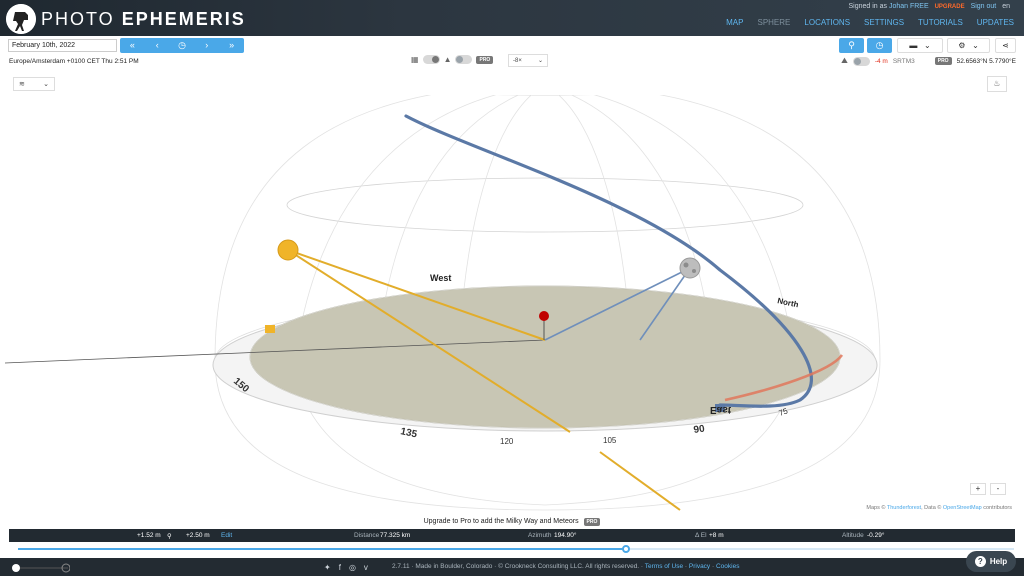  What do you see at coordinates (610, 440) in the screenshot?
I see `tick-105: 105` at bounding box center [610, 440].